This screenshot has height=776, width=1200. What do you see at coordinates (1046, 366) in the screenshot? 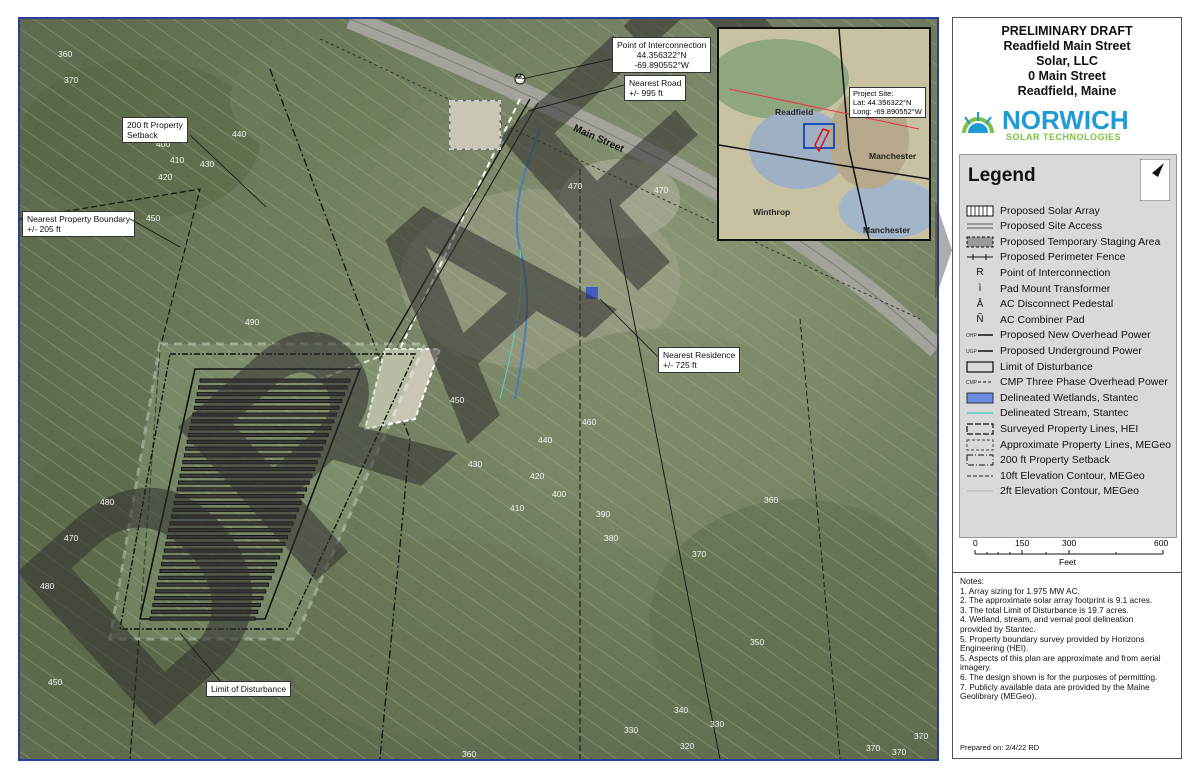
I see `legend-item-label: Limit of Disturbance` at bounding box center [1046, 366].